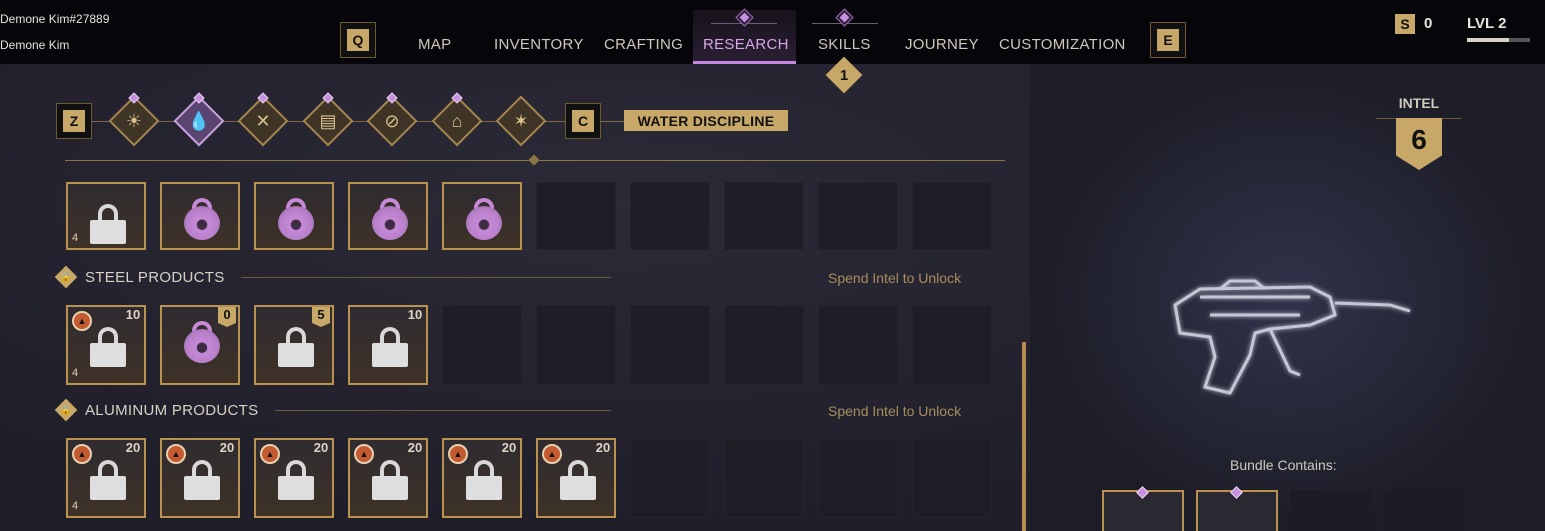  What do you see at coordinates (942, 44) in the screenshot?
I see `tab-journey: JOURNEY` at bounding box center [942, 44].